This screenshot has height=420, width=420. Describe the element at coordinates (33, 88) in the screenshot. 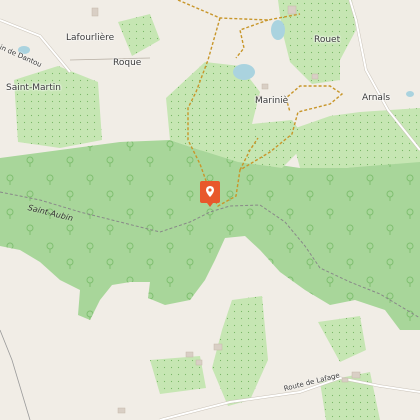

I see `place-label-saint-martin: Saint-Martin` at that location.